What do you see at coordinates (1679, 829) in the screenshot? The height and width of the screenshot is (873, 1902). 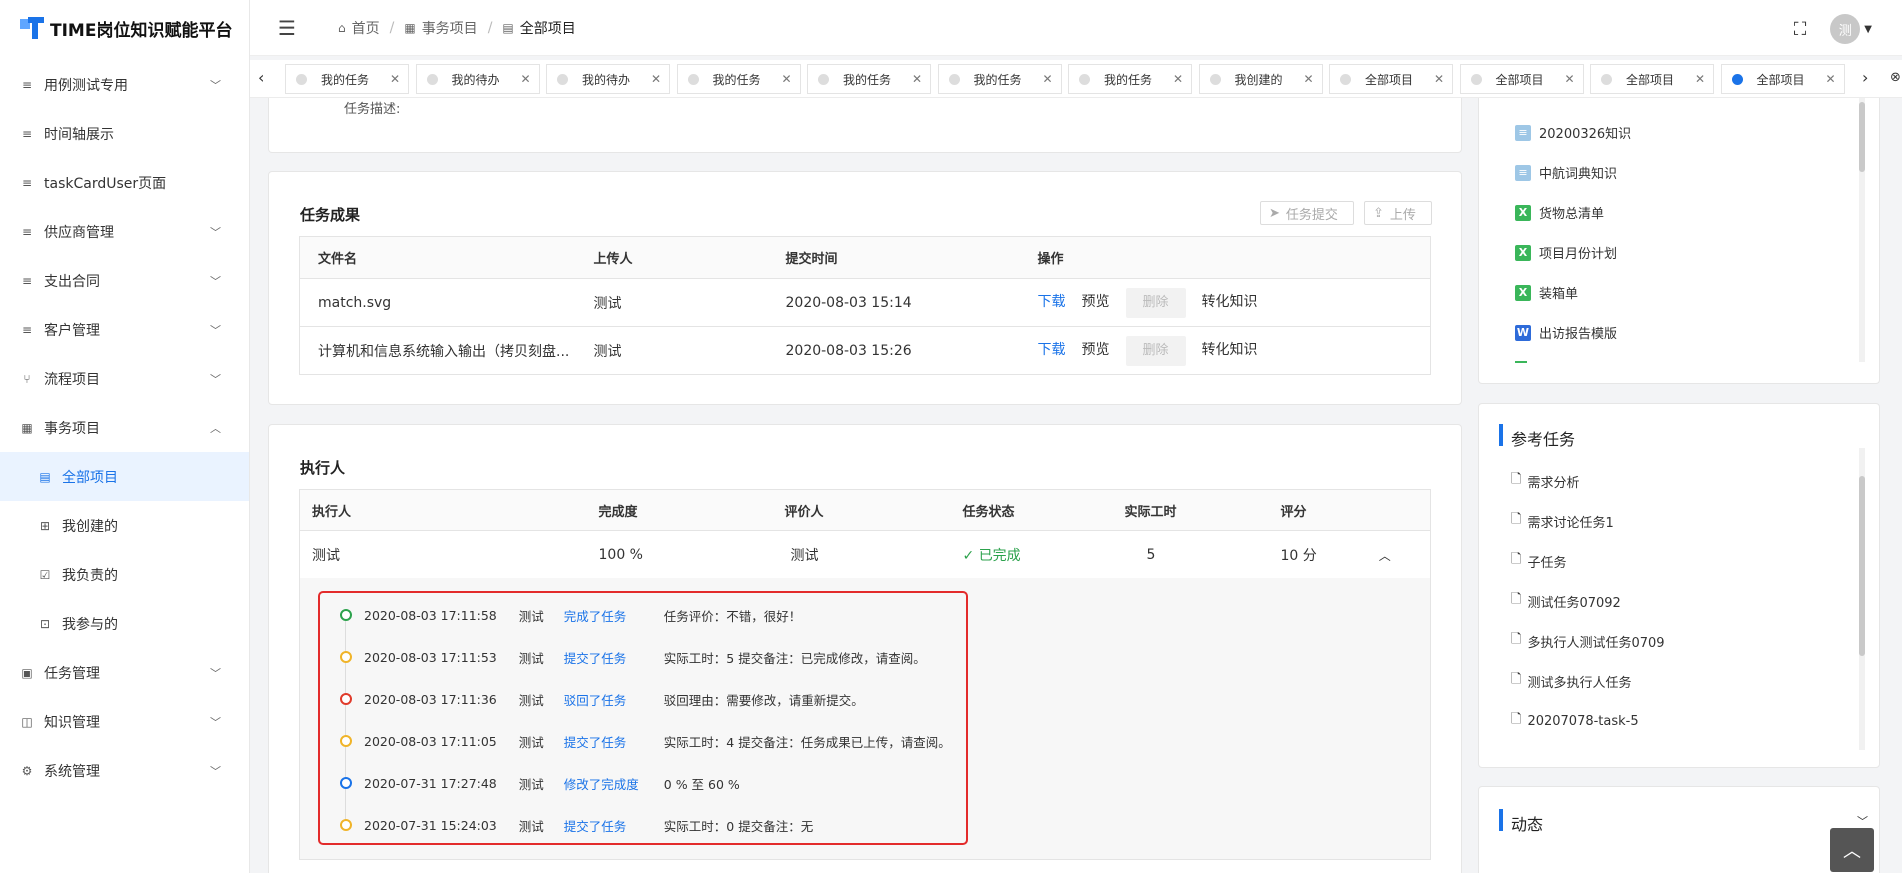 I see `activity-panel: 动态 ﹀` at bounding box center [1679, 829].